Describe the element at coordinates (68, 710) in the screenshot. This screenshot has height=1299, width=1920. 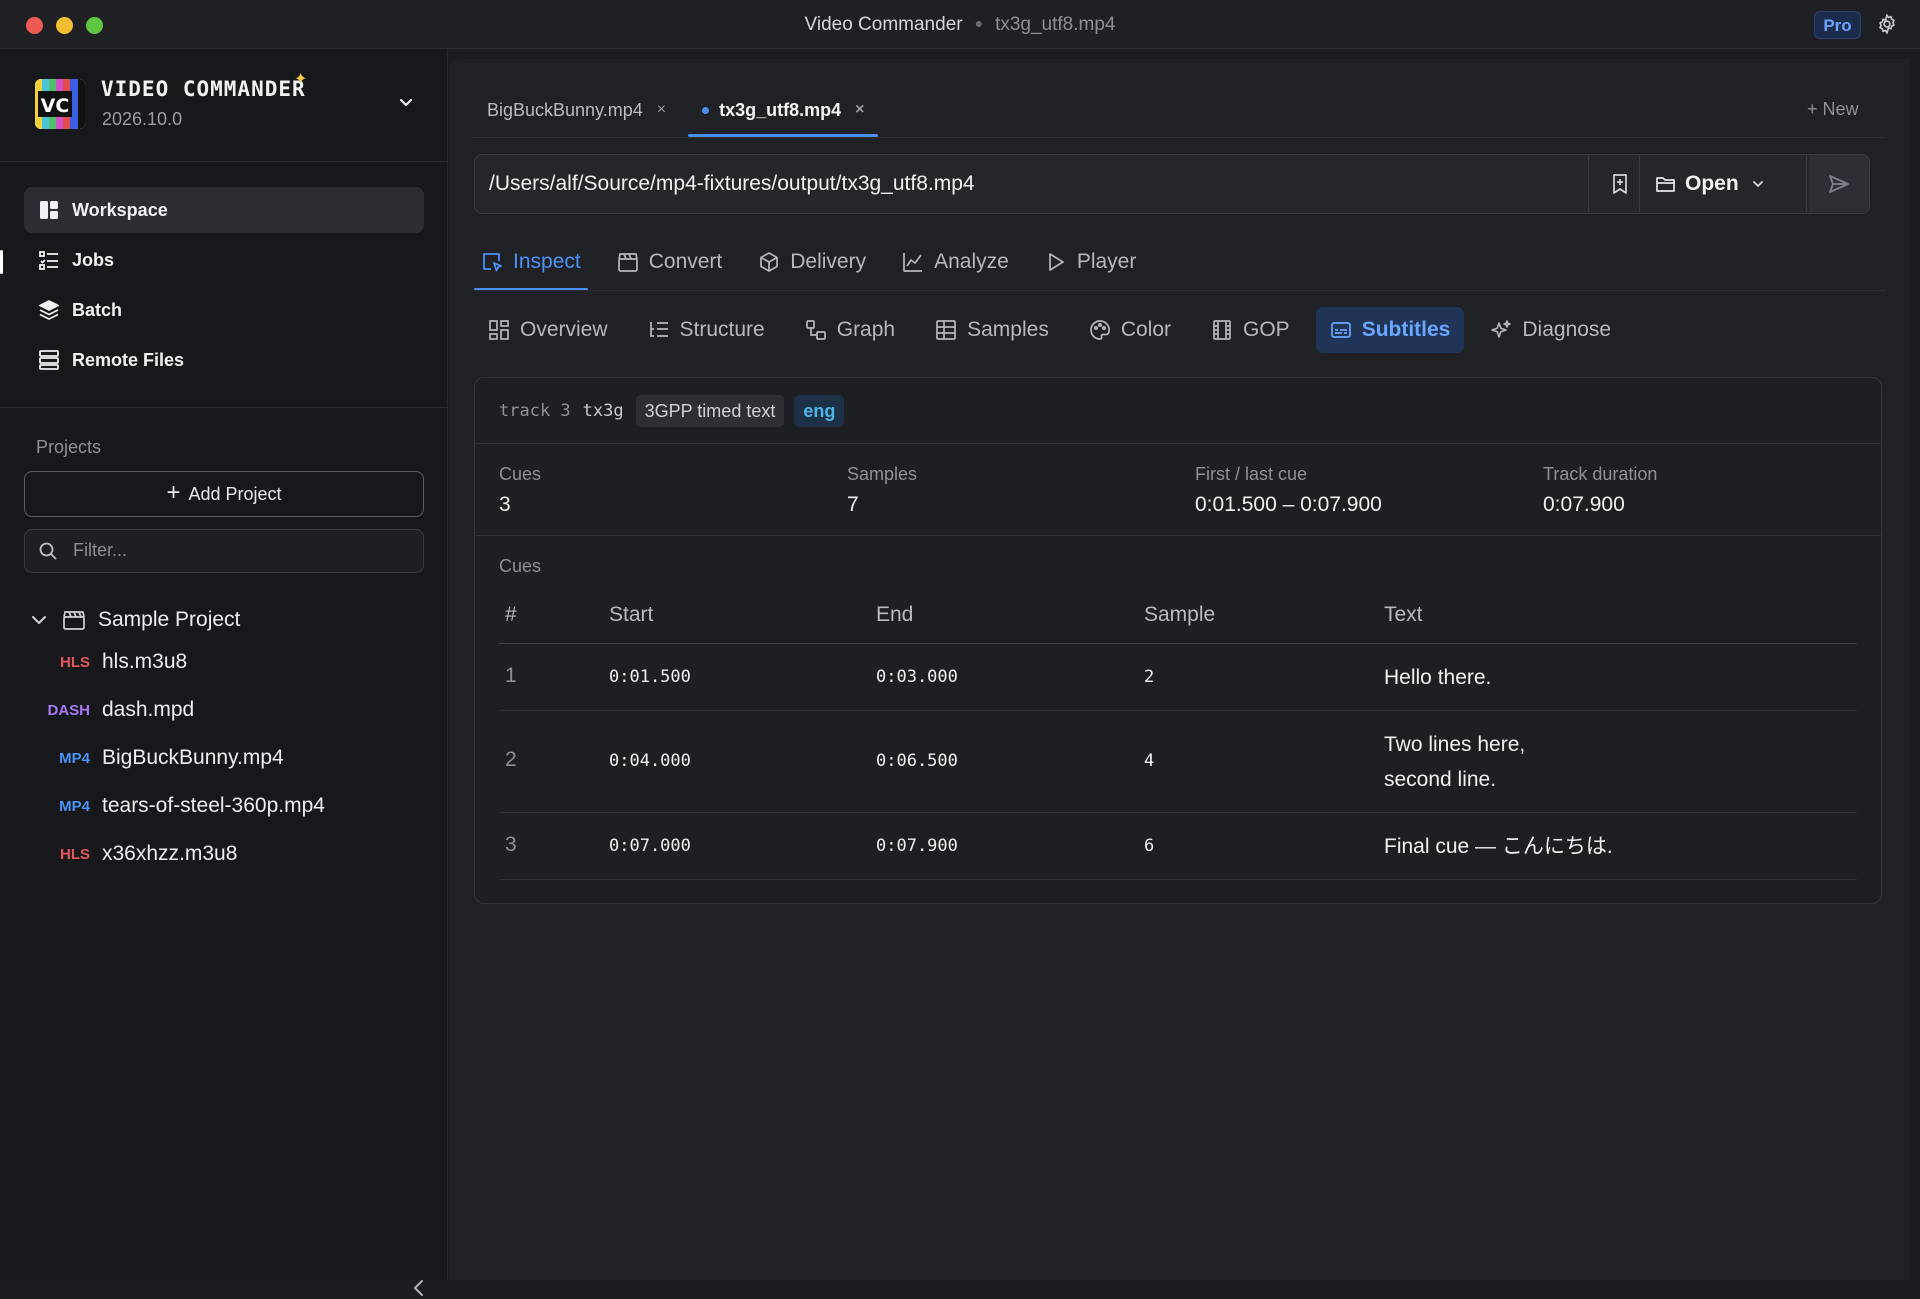
I see `file-type-badge: DASH` at that location.